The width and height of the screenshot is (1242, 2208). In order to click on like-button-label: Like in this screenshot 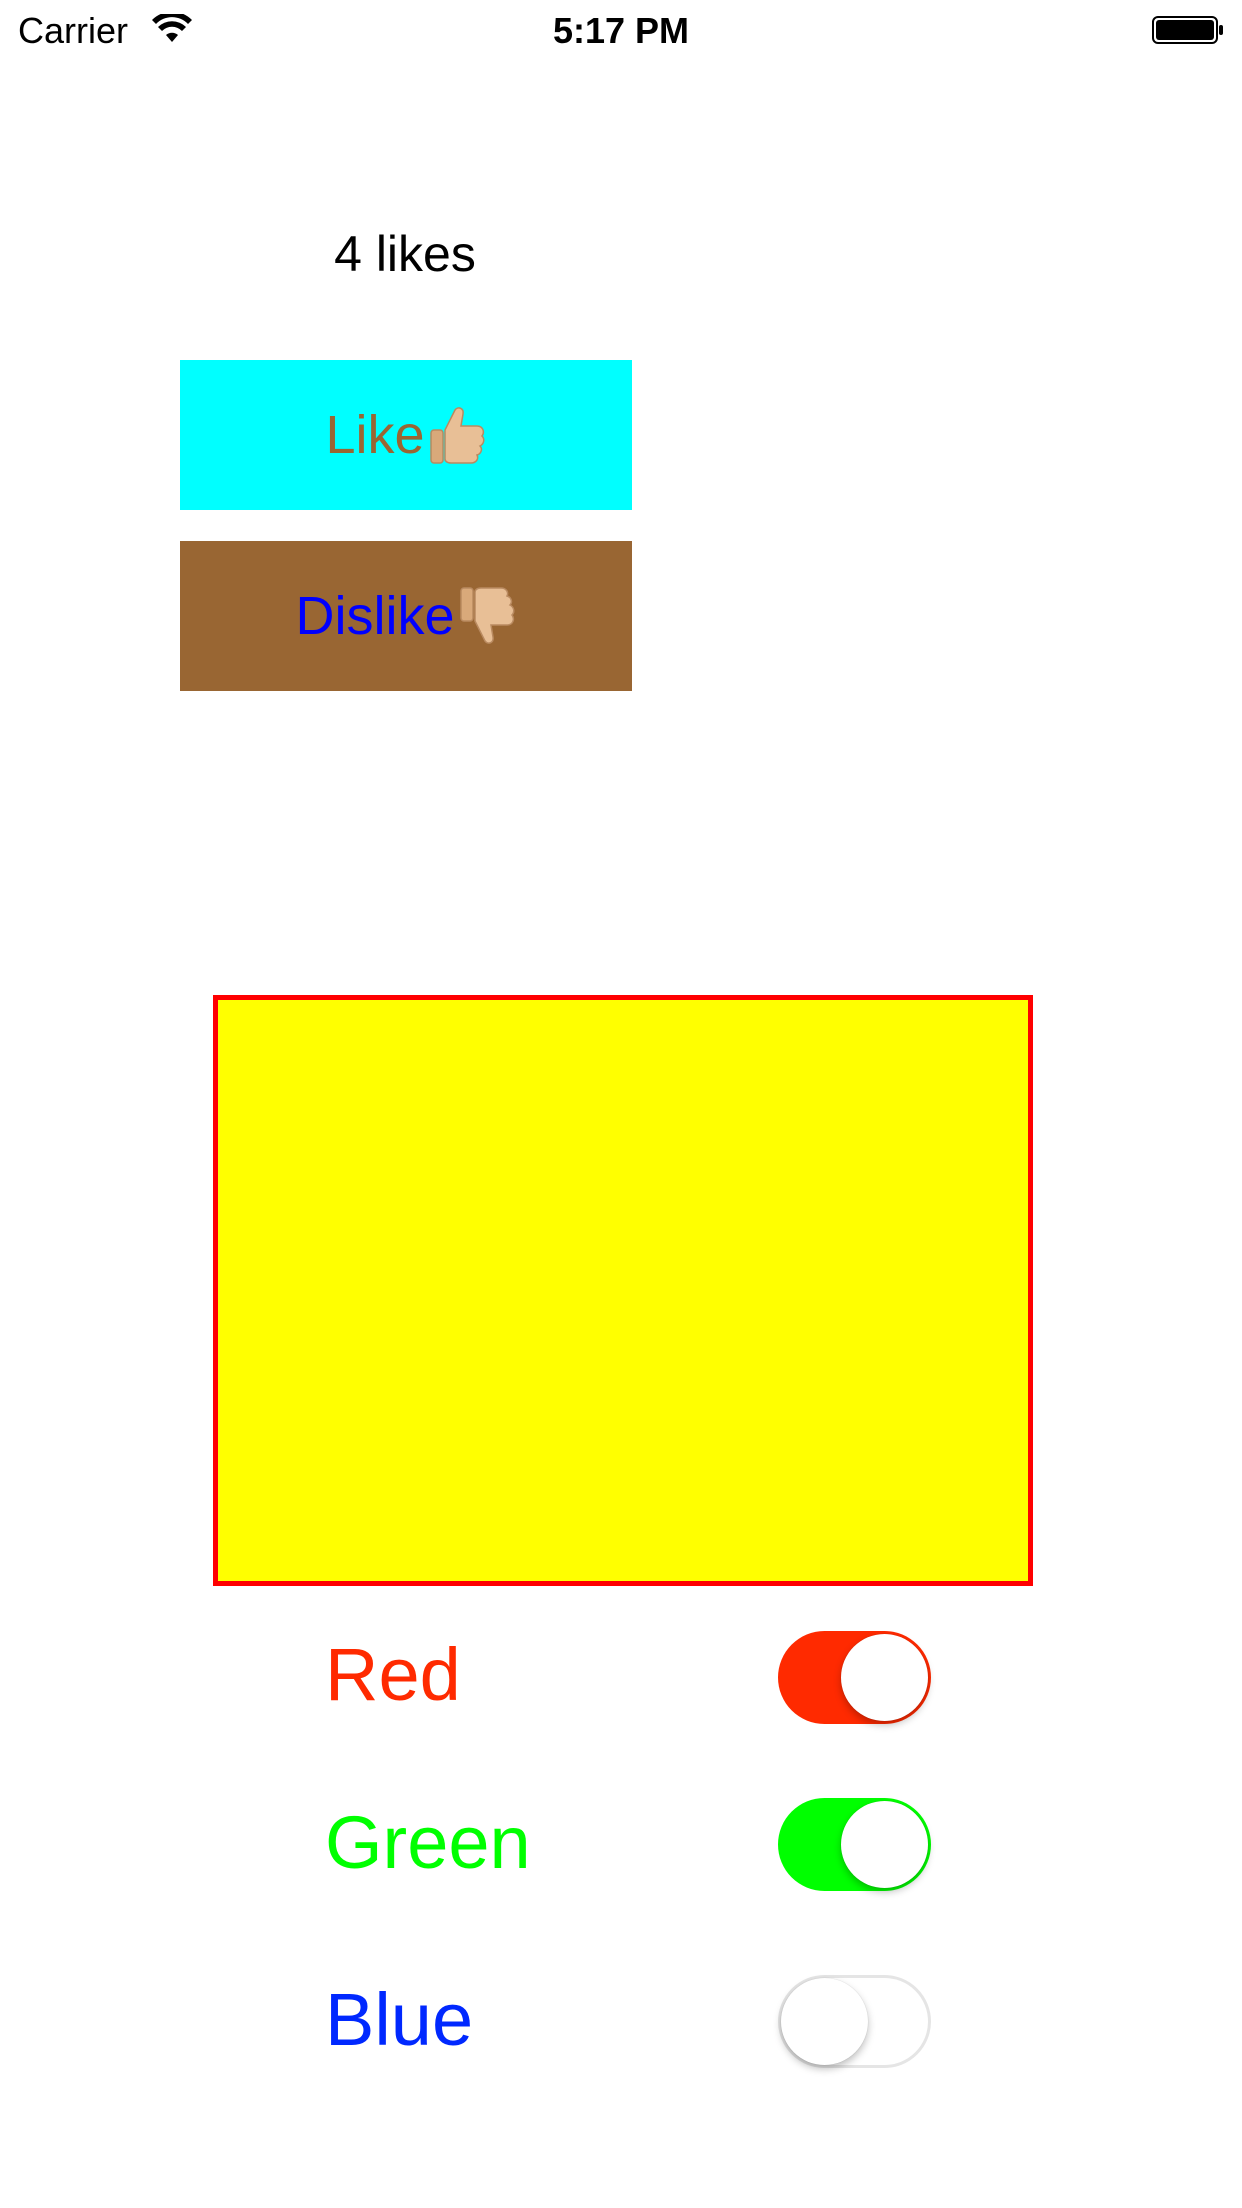, I will do `click(375, 435)`.